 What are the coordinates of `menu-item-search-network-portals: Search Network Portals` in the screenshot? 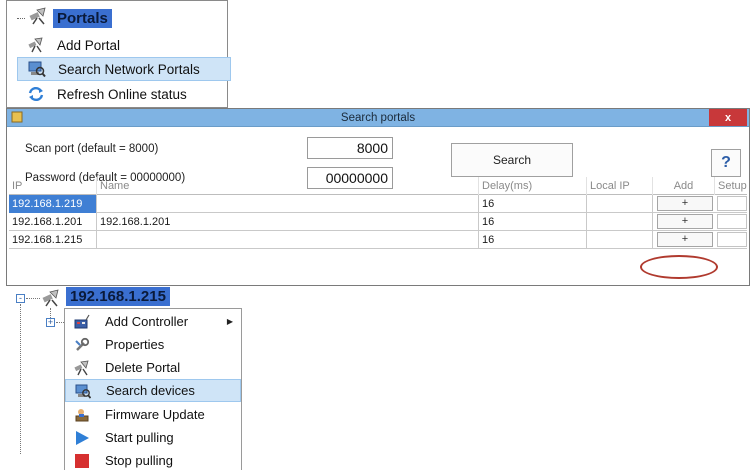 It's located at (124, 69).